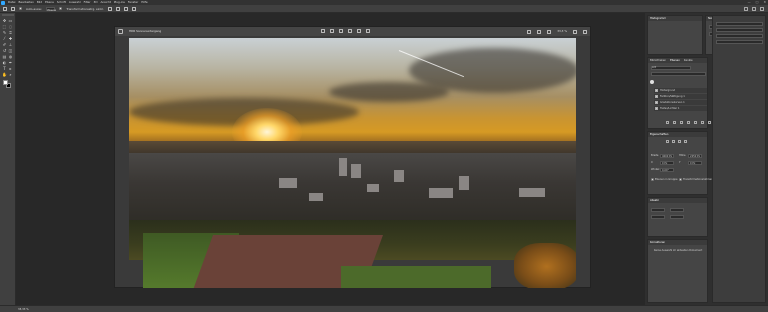 The image size is (768, 312). What do you see at coordinates (8, 159) in the screenshot?
I see `tools-panel: ✥ ▭ ⬚ ◌ ✎ ⌗ ⁄ ✚ ✐ ⊥ ↺ ◫ ▤ ◍ ◐ ✒ T ▸ ✋ ⌕` at bounding box center [8, 159].